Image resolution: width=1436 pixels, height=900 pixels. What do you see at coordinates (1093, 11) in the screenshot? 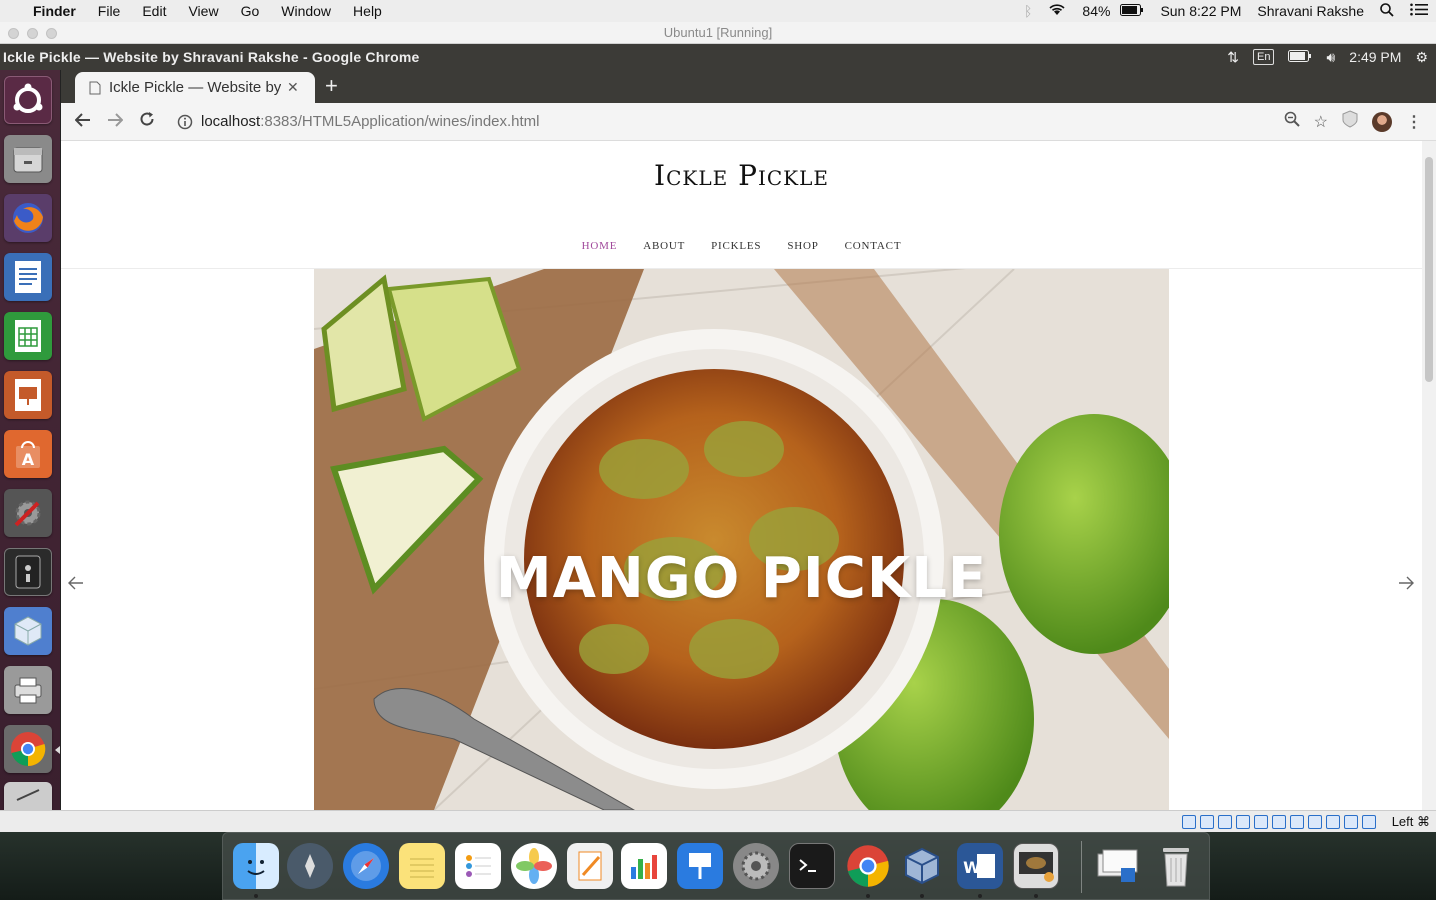
I see `battery-percent: 84%` at bounding box center [1093, 11].